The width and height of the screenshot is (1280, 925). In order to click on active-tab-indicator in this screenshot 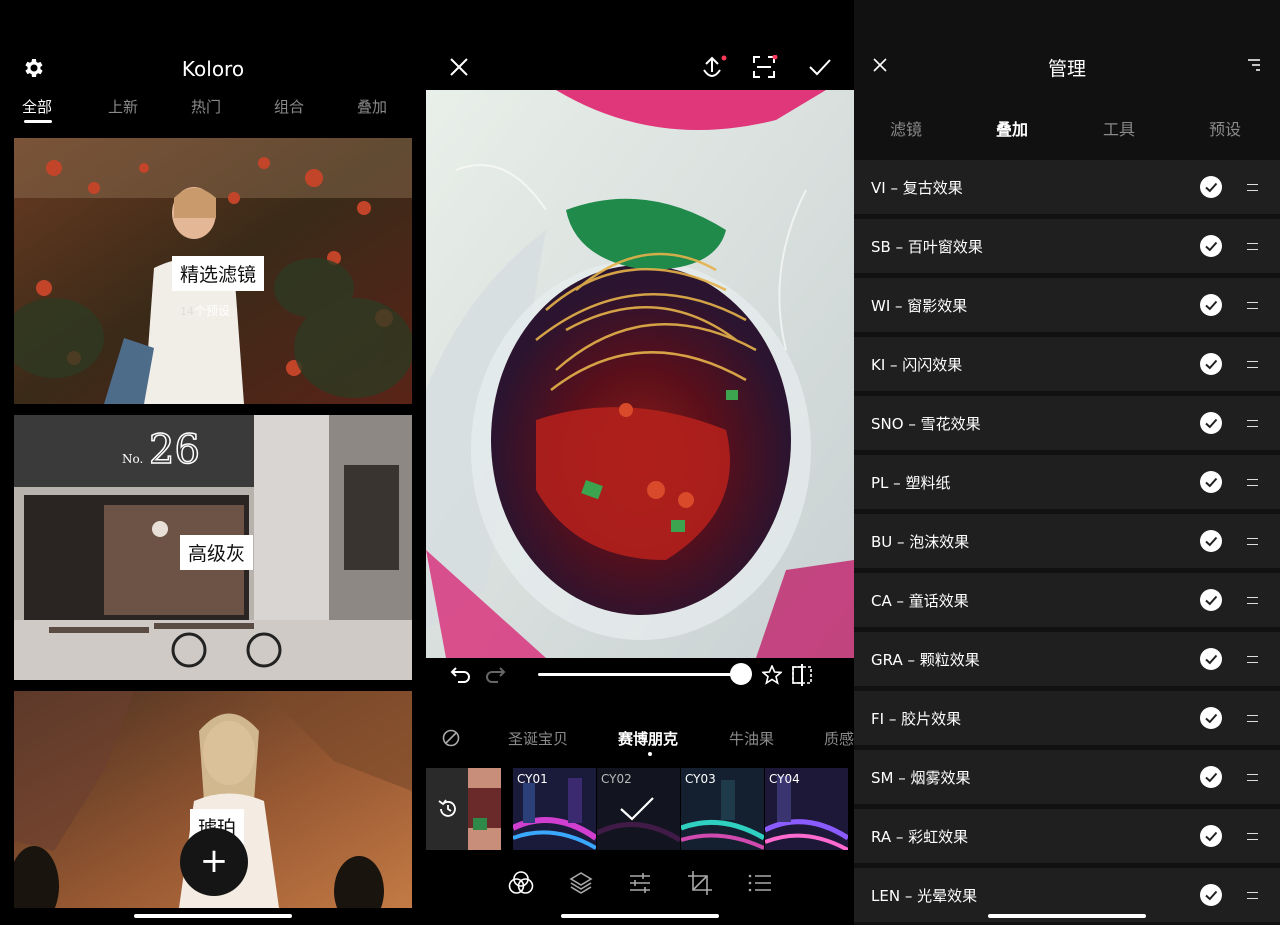, I will do `click(38, 121)`.